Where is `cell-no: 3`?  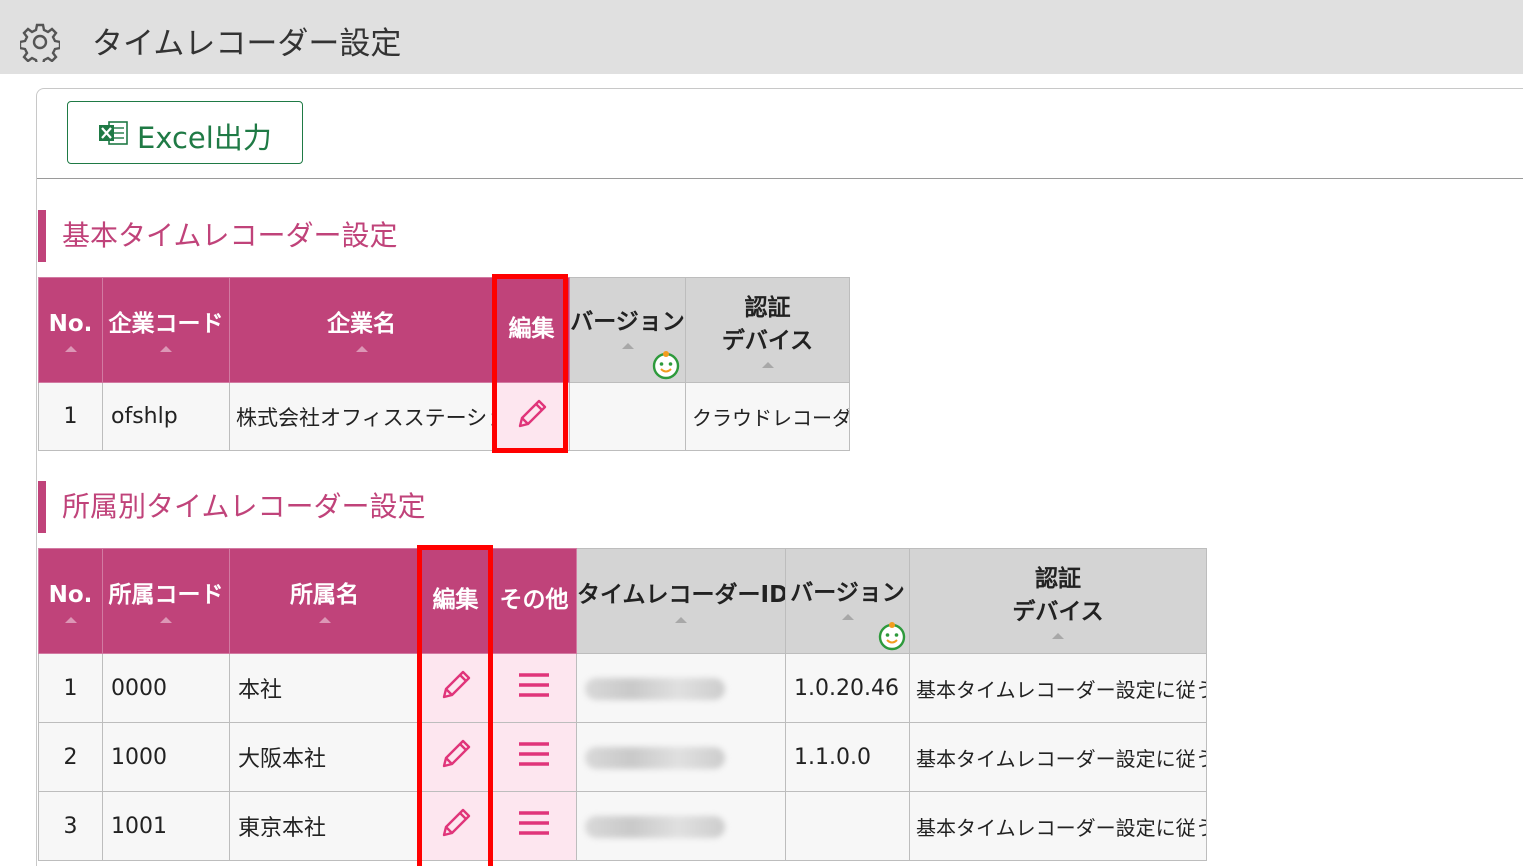
cell-no: 3 is located at coordinates (70, 826).